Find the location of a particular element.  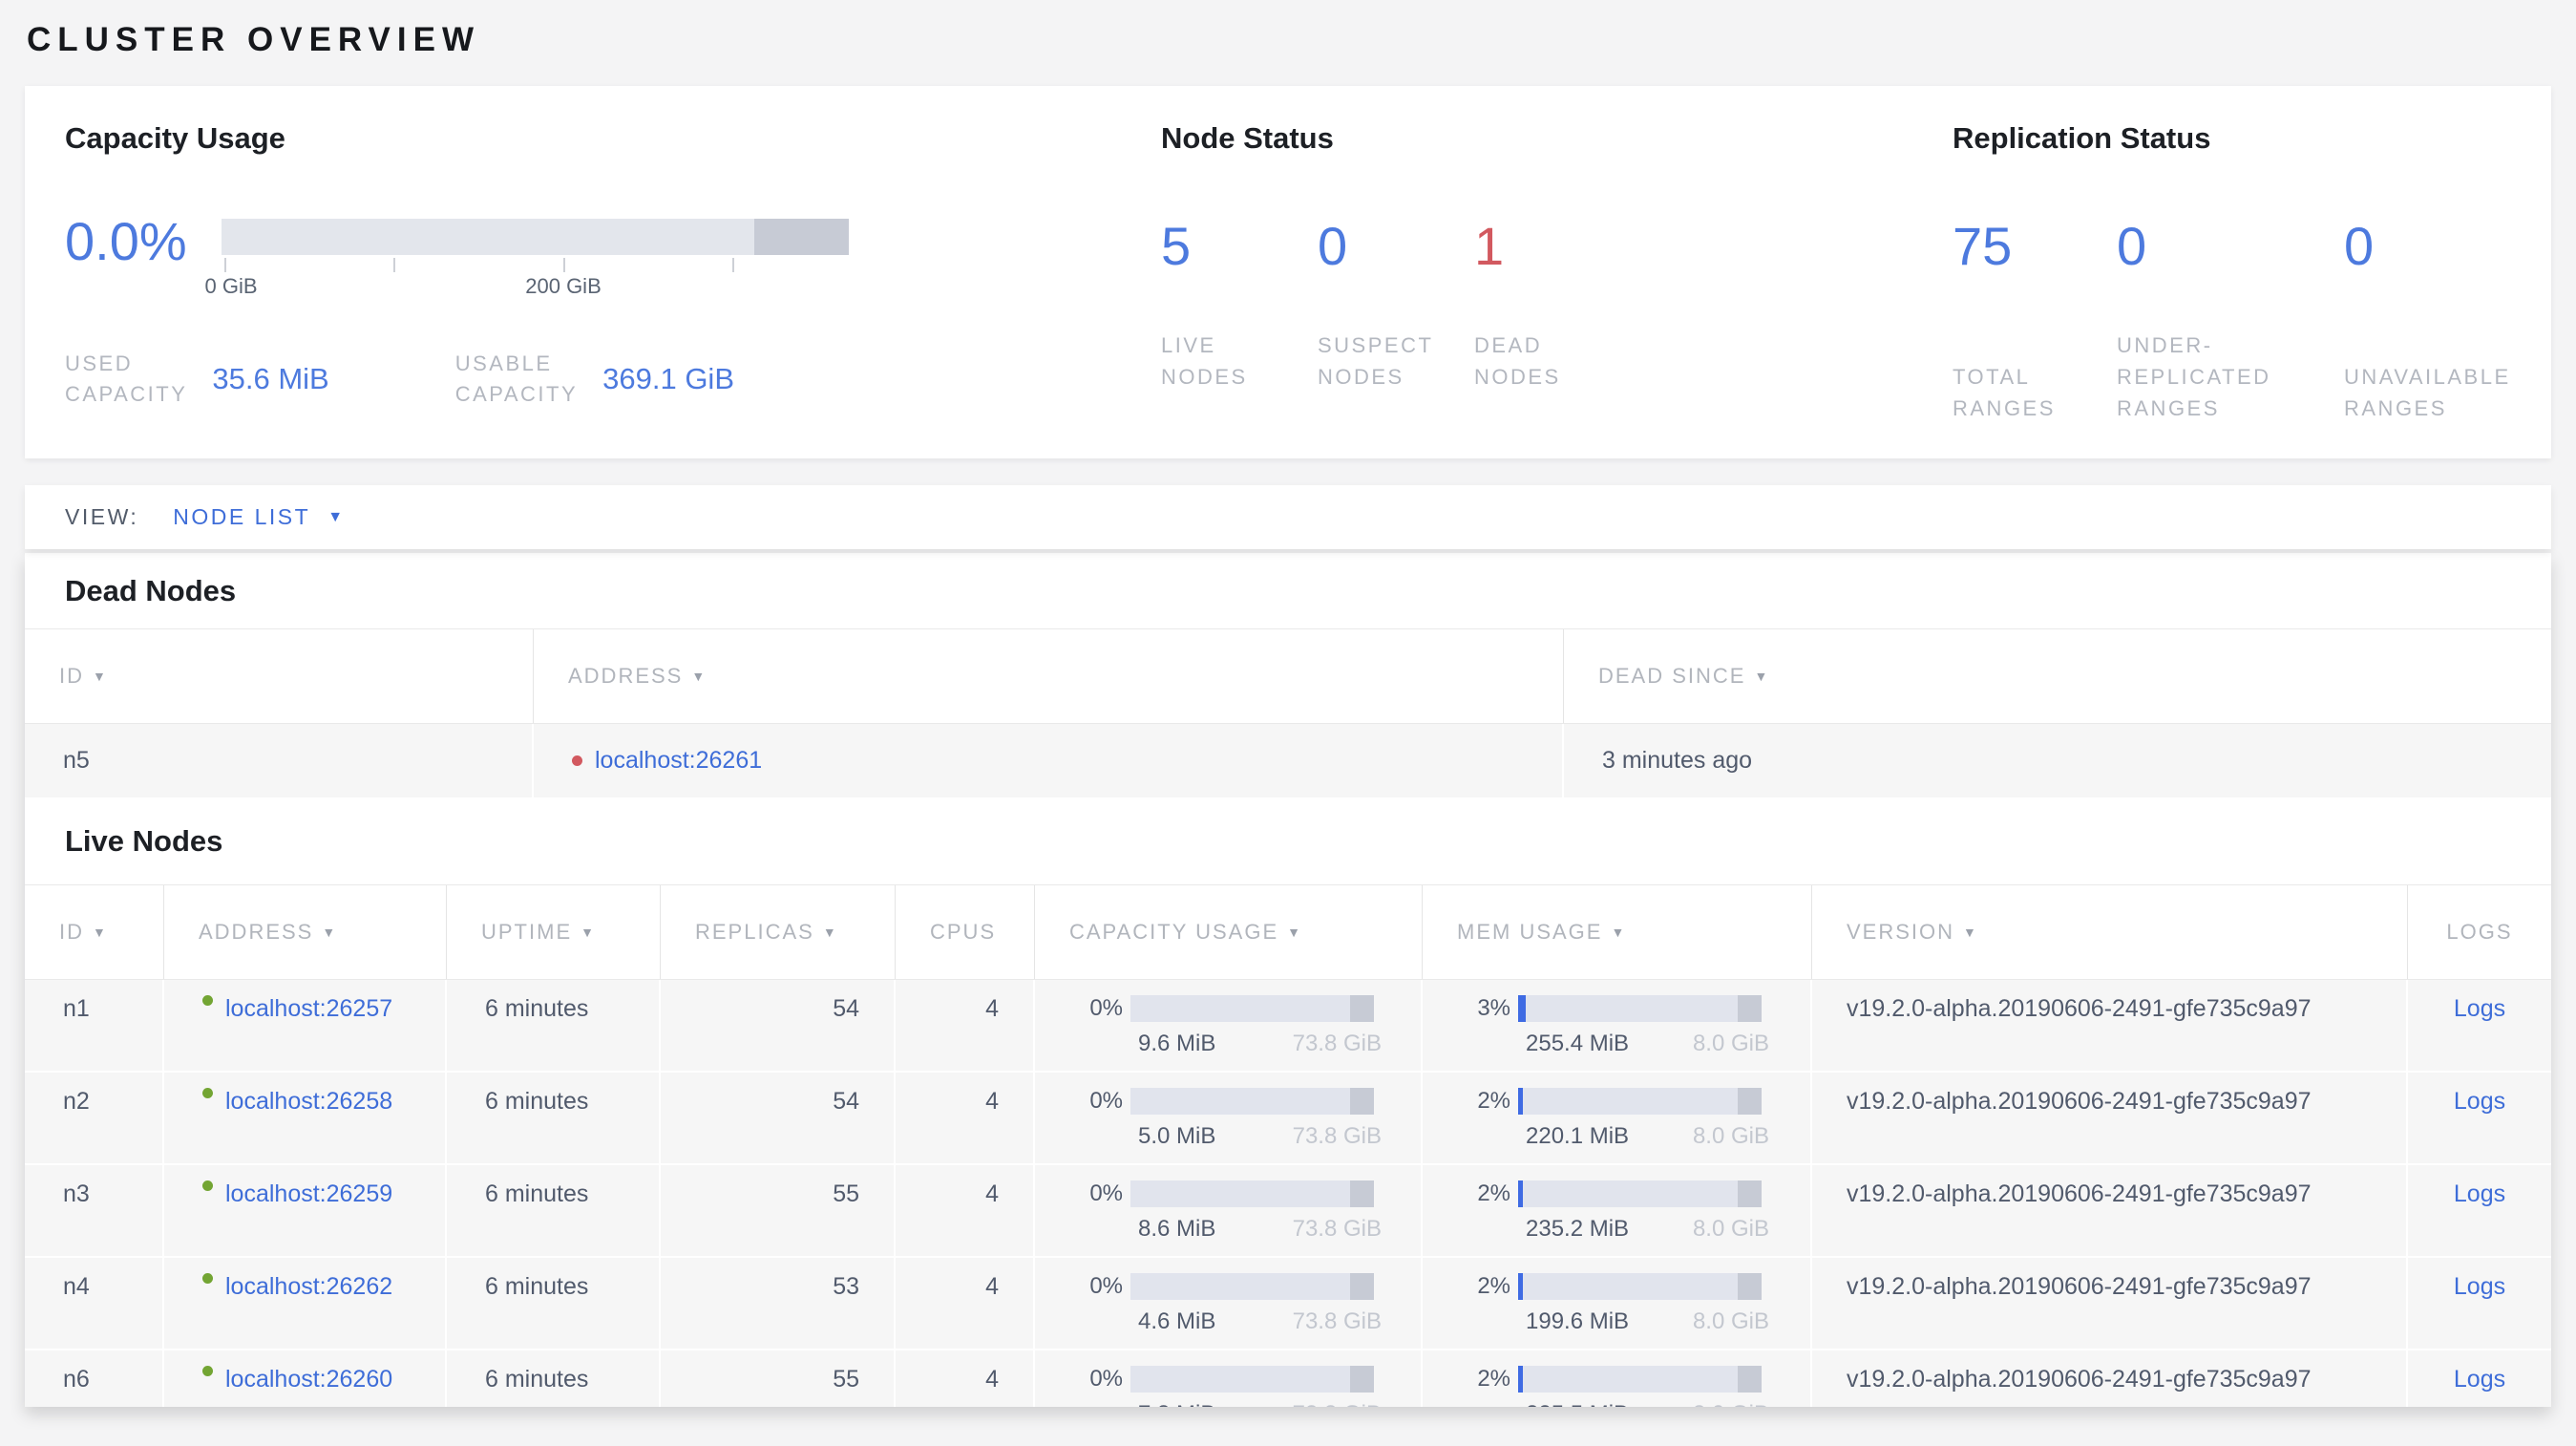

live-col-header-replicas: REPLICAS ▼ is located at coordinates (778, 932).